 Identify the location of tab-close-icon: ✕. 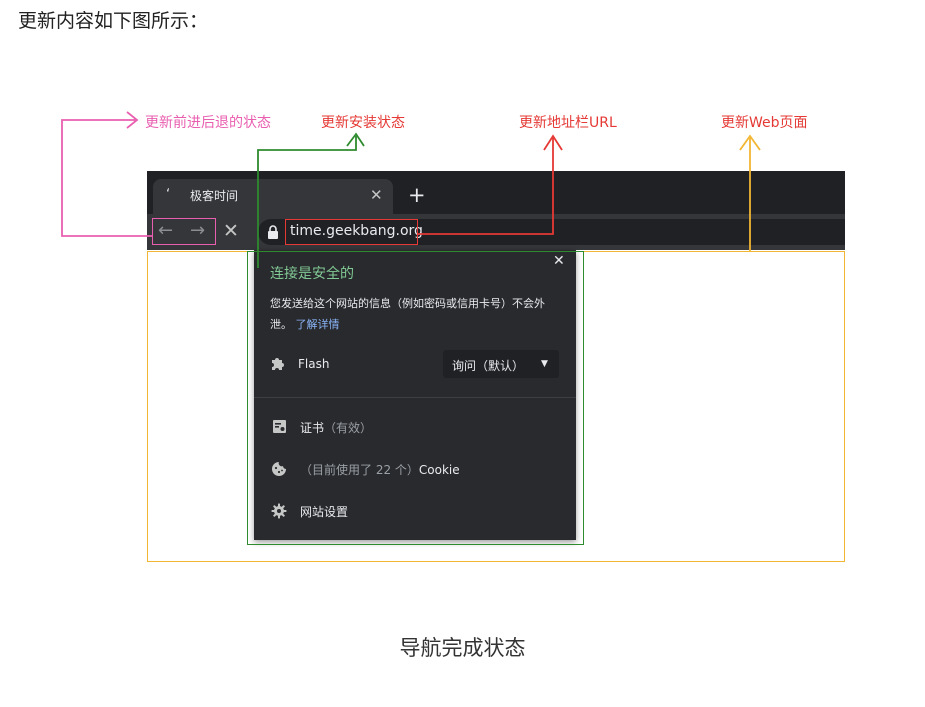
(376, 195).